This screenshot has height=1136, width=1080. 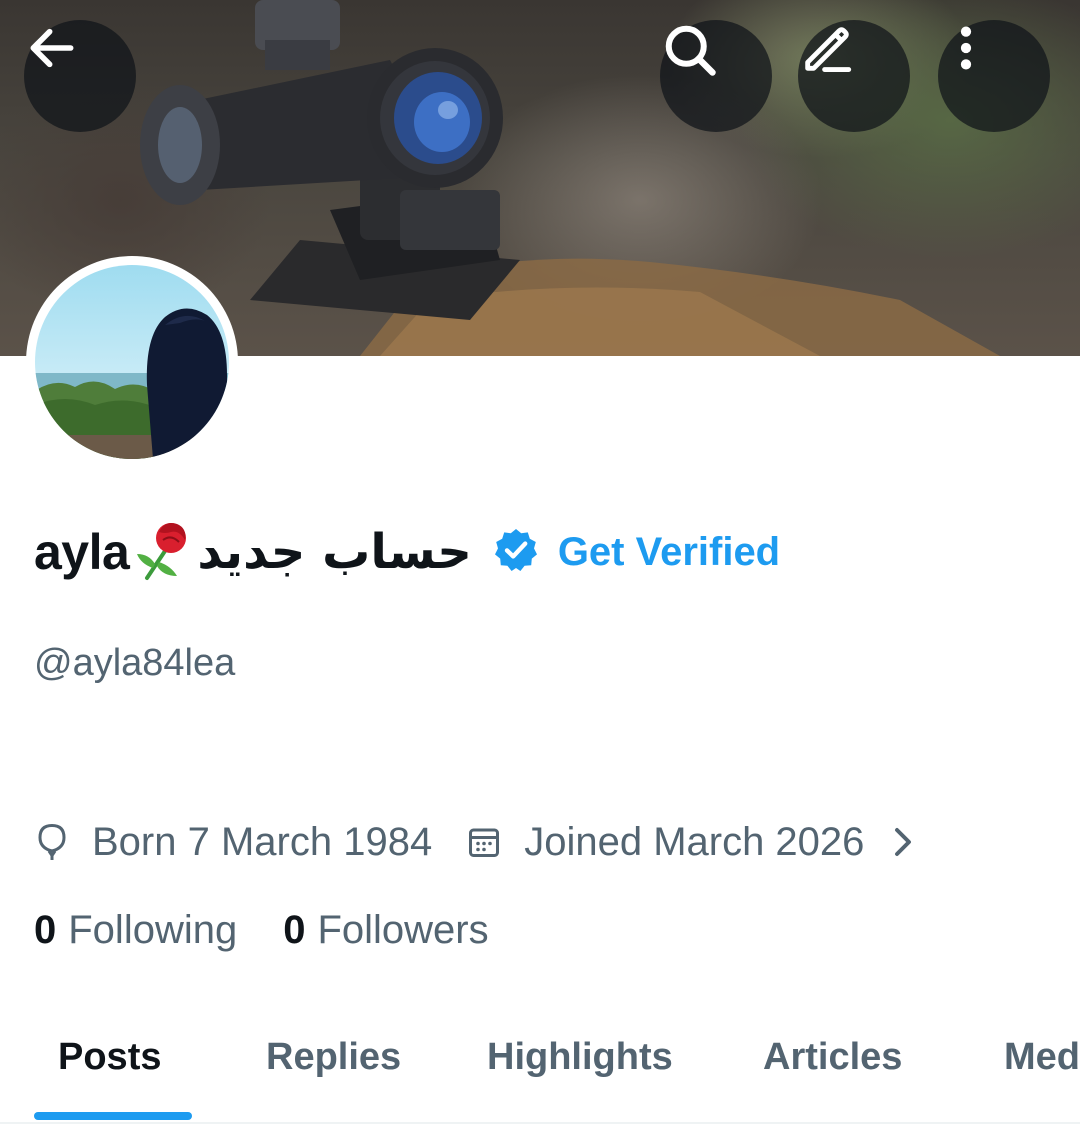 I want to click on search-icon, so click(x=690, y=50).